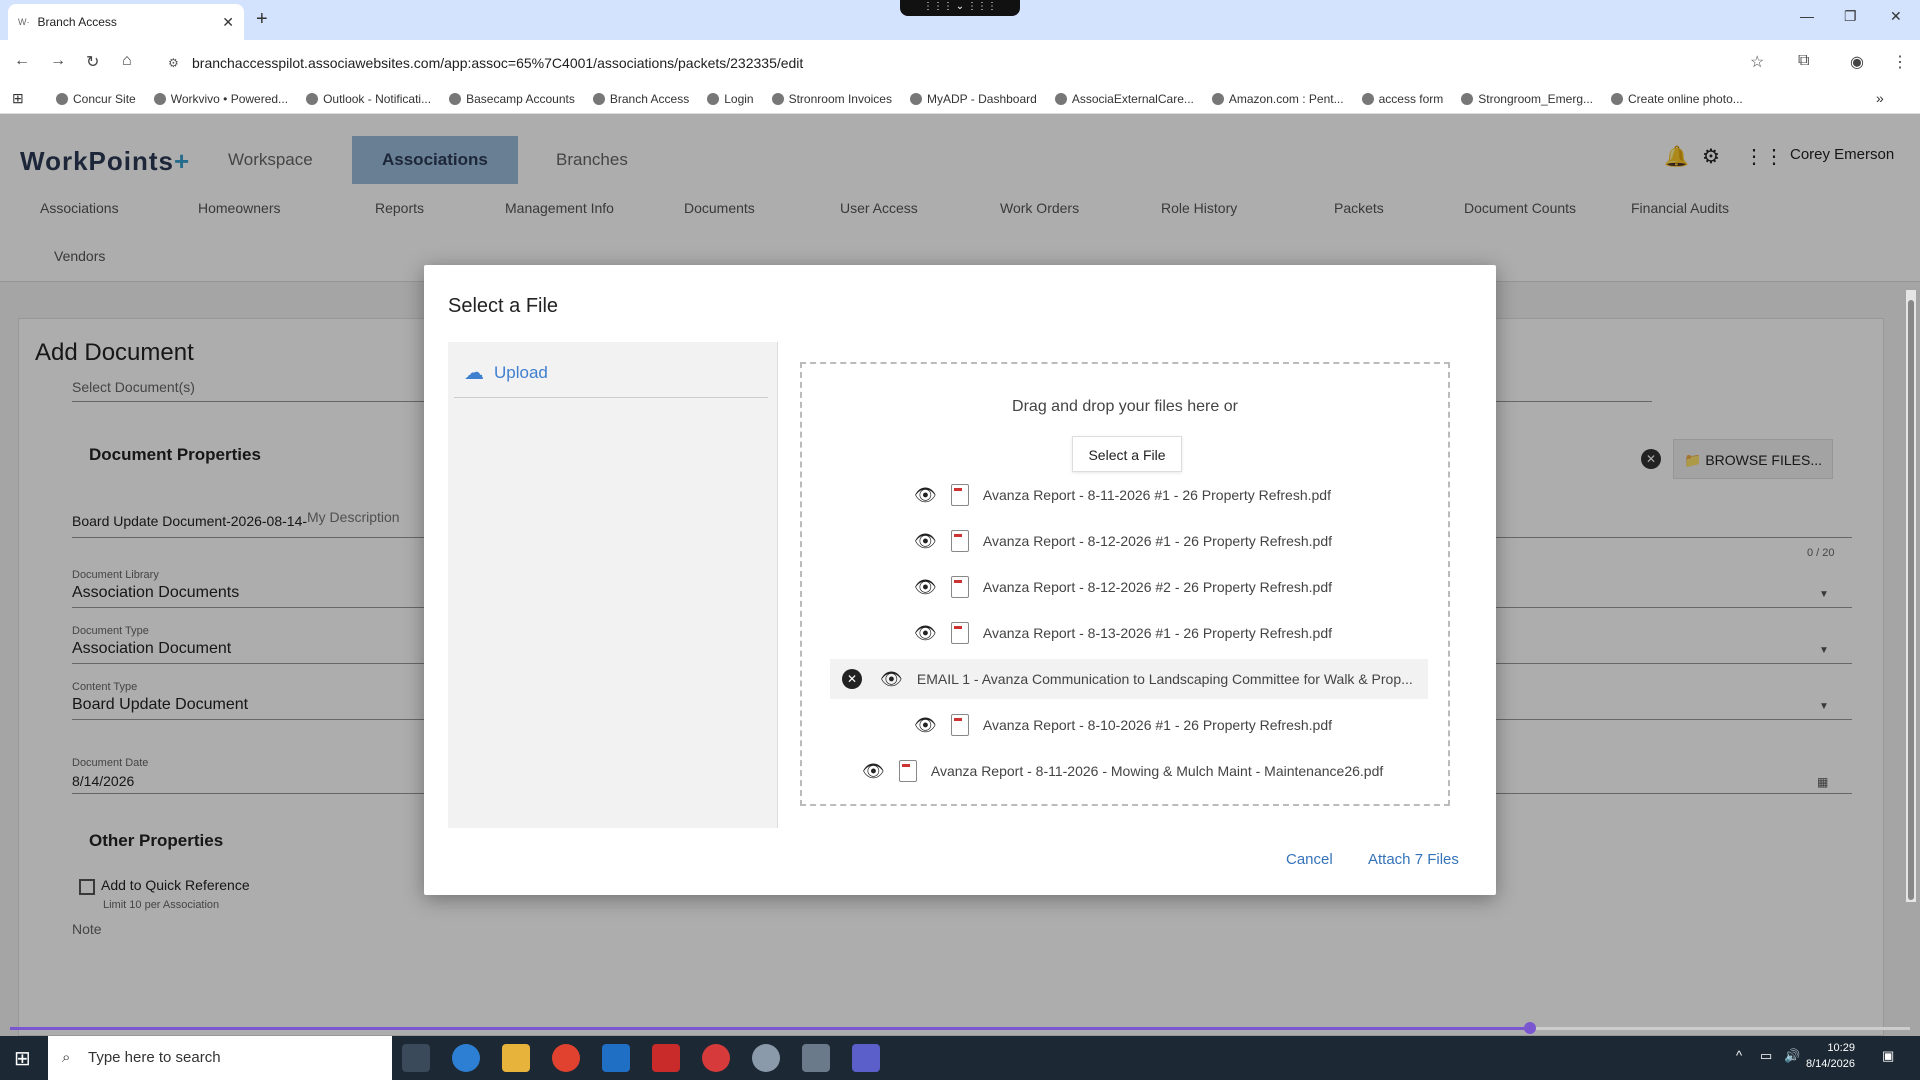  Describe the element at coordinates (228, 22) in the screenshot. I see `close-tab-icon: ✕` at that location.